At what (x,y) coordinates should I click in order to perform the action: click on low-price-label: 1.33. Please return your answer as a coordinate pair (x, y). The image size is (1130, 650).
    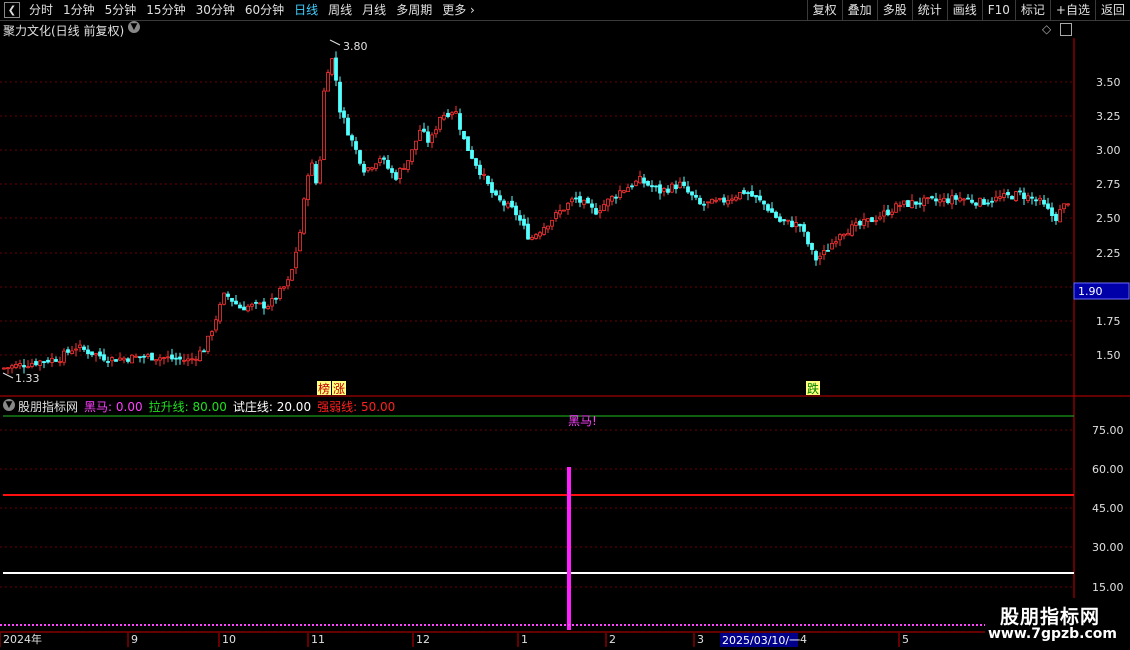
    Looking at the image, I should click on (27, 378).